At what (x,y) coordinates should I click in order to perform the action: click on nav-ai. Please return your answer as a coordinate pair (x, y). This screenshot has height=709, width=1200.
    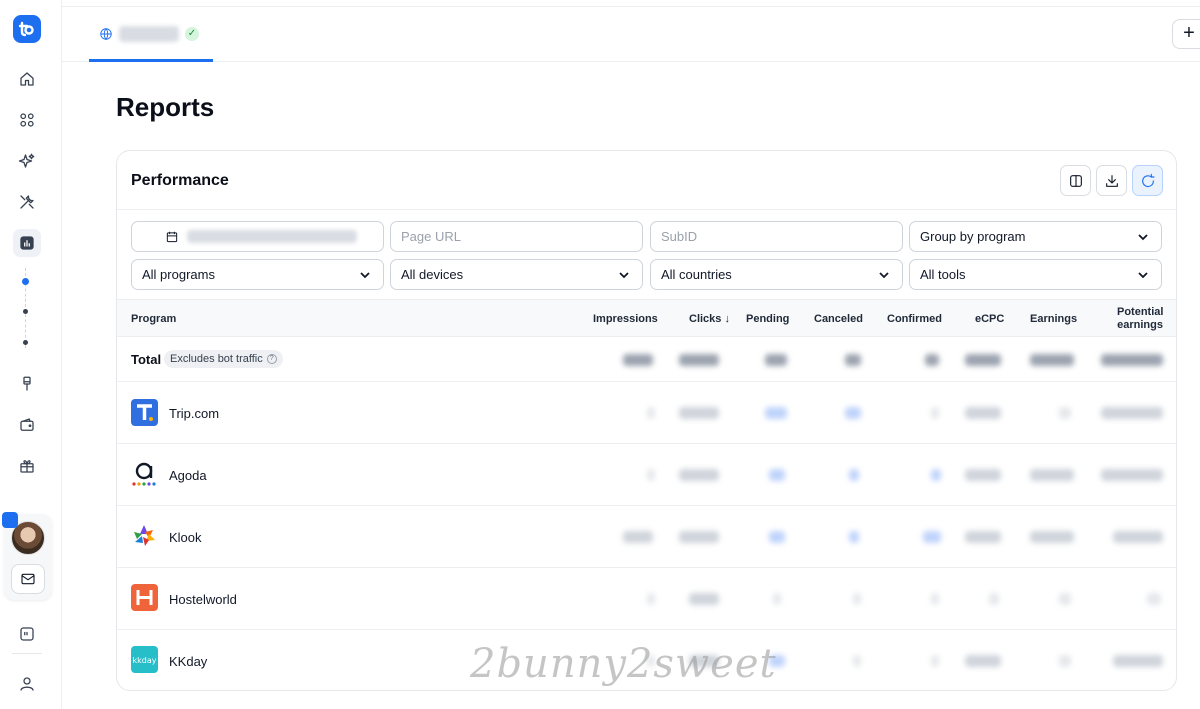
    Looking at the image, I should click on (27, 161).